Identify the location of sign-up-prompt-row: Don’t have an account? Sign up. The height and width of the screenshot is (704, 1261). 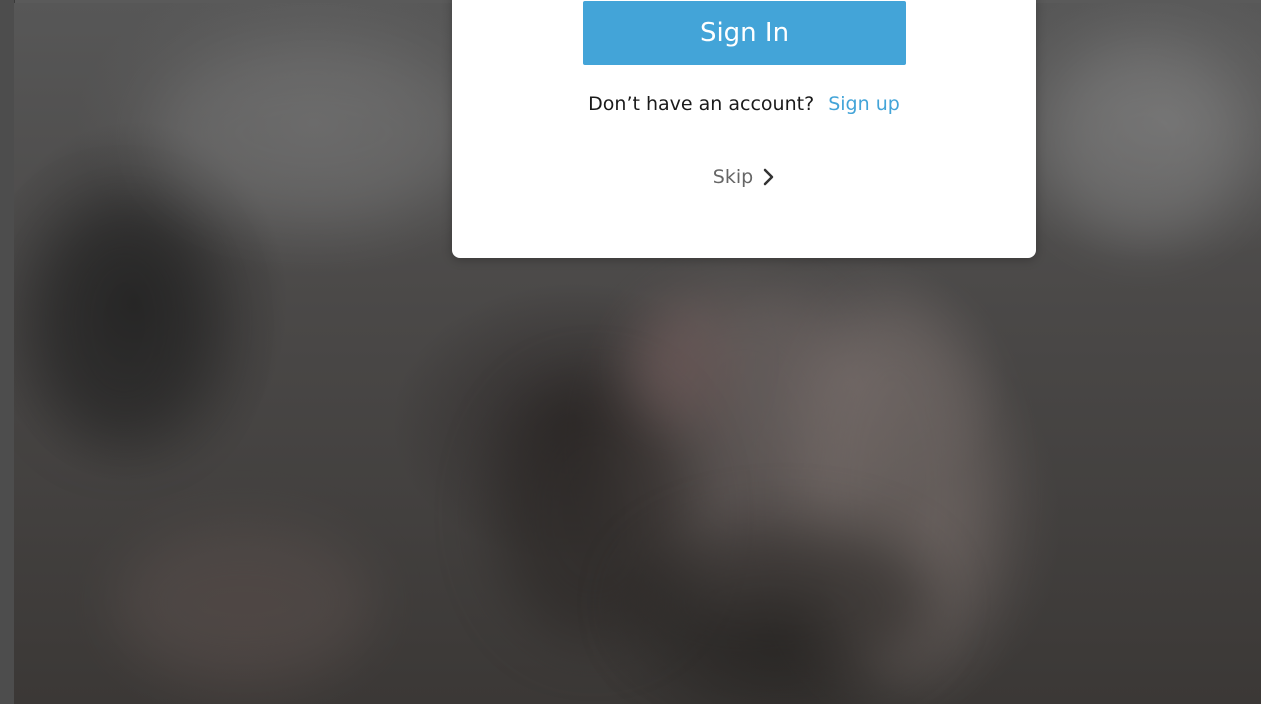
(744, 104).